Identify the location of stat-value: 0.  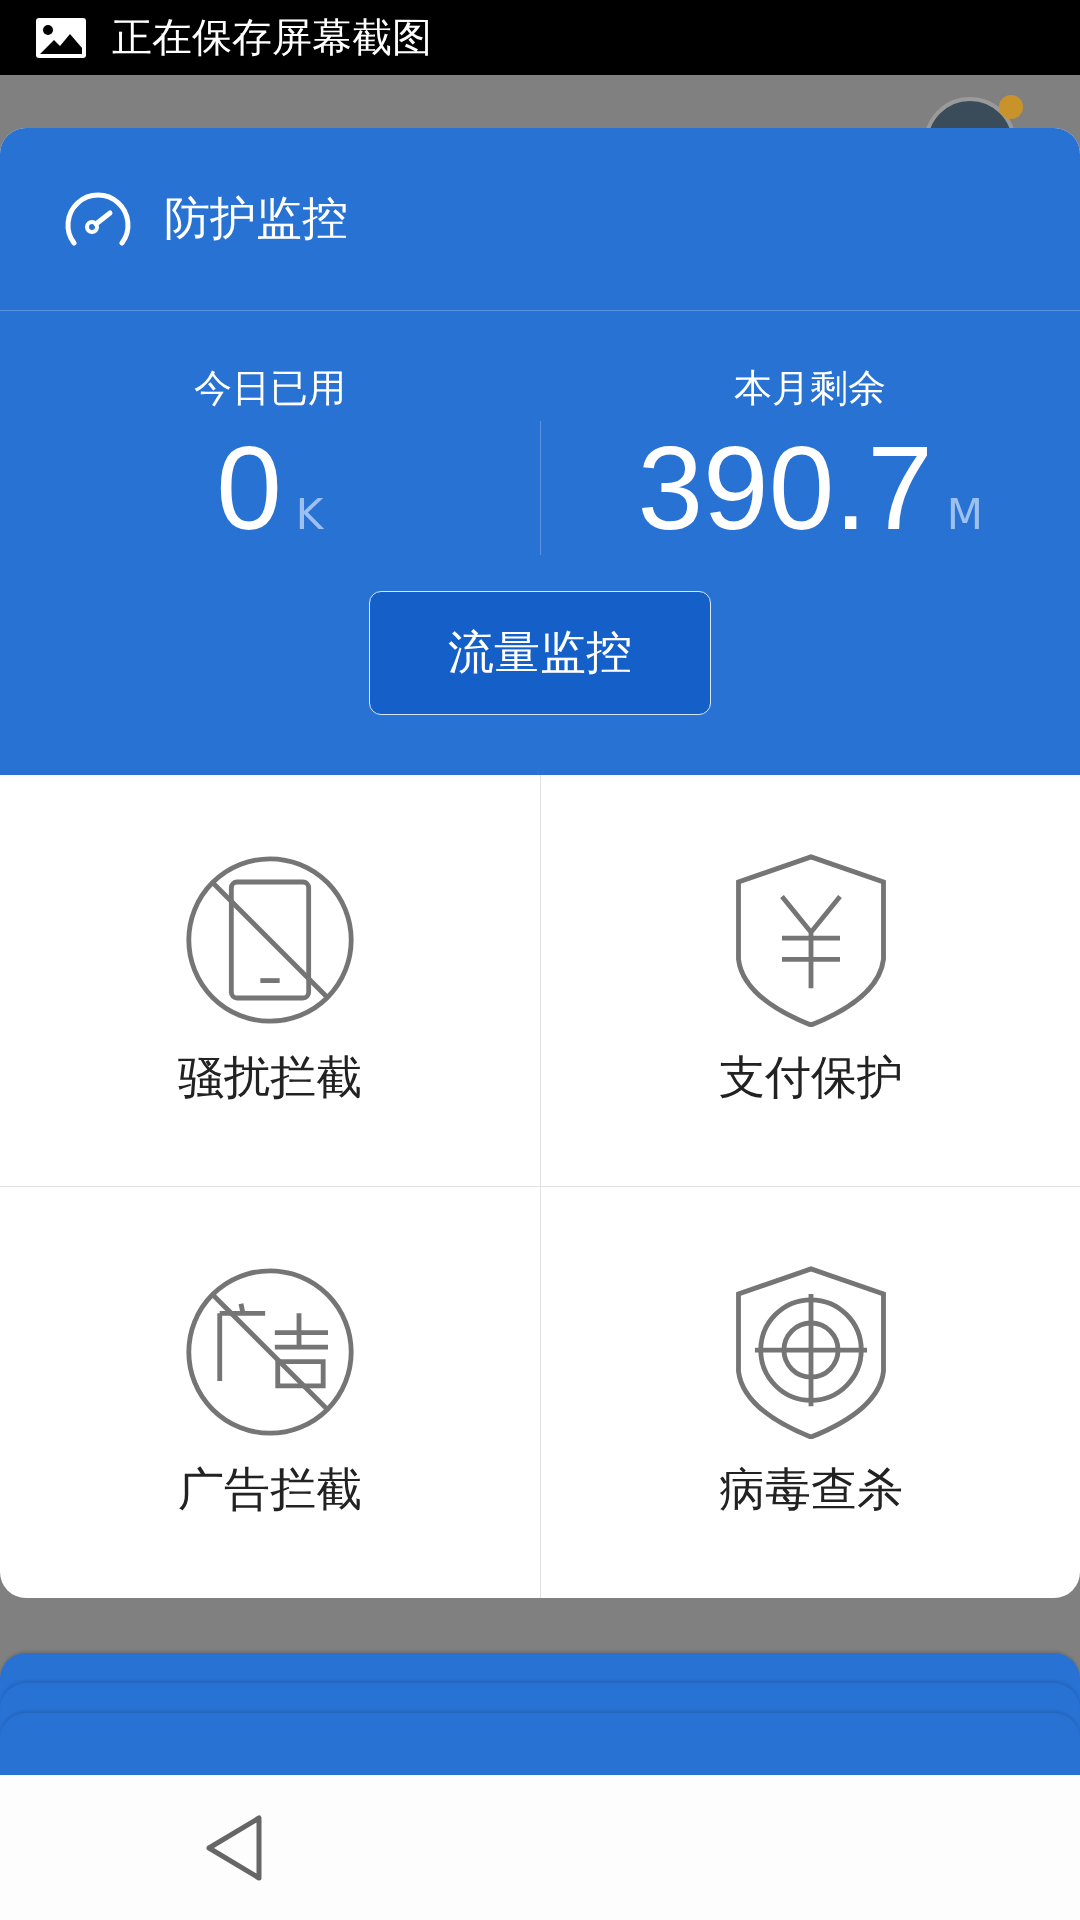
(249, 488).